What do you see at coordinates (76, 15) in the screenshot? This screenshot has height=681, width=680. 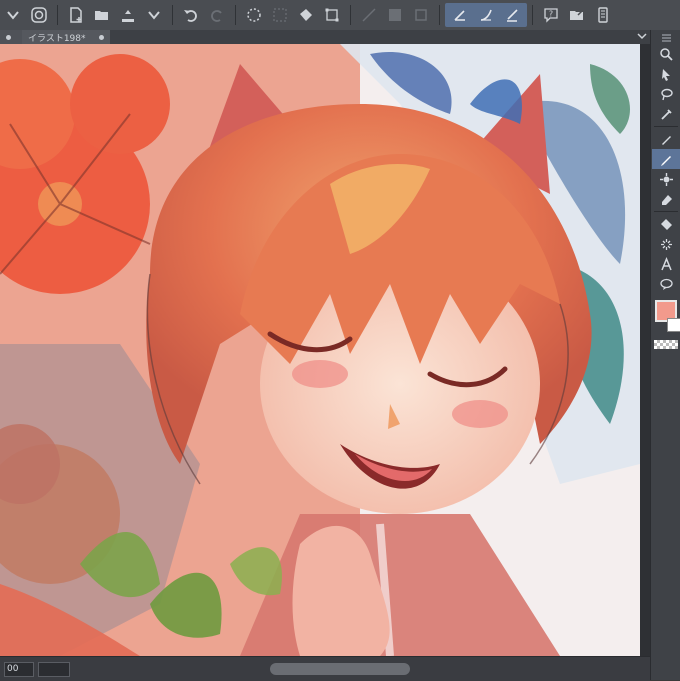 I see `new-canvas-icon` at bounding box center [76, 15].